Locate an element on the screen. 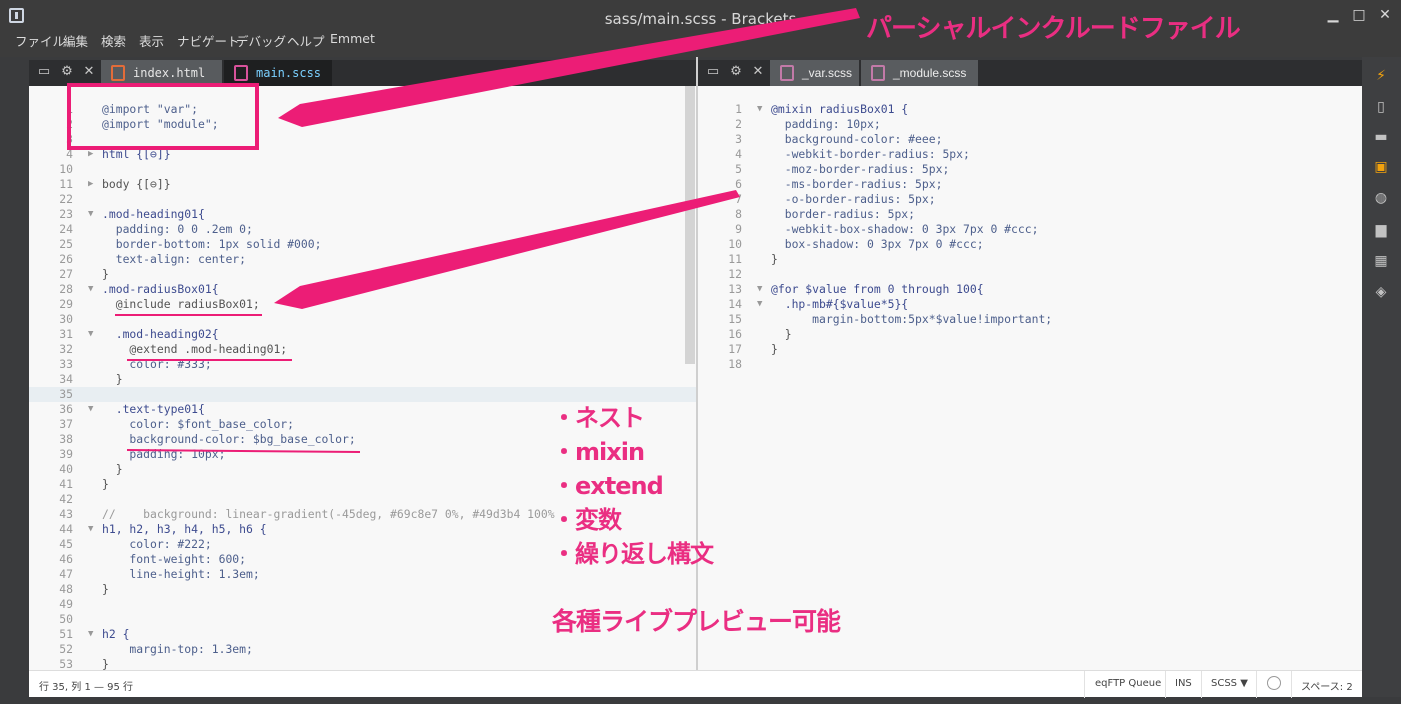 This screenshot has width=1401, height=704. annotation-loop: ・繰り返し構文 is located at coordinates (633, 554).